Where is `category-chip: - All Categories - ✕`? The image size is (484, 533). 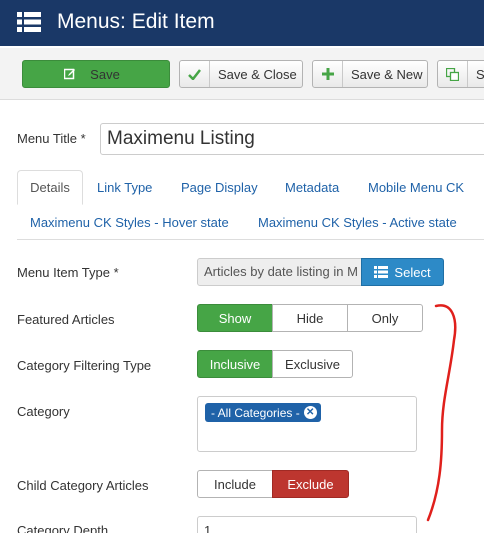 category-chip: - All Categories - ✕ is located at coordinates (263, 412).